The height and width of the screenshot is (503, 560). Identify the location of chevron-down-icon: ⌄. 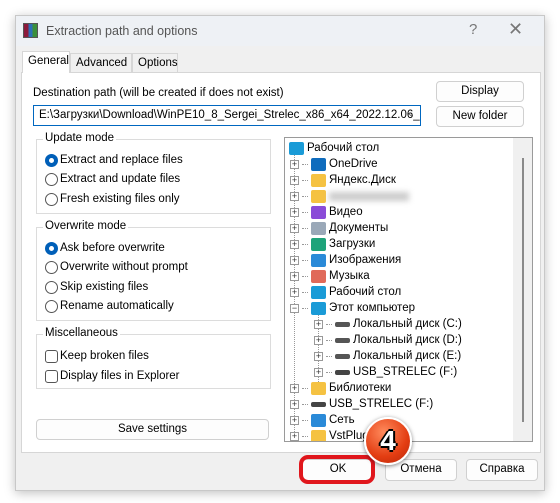
(411, 113).